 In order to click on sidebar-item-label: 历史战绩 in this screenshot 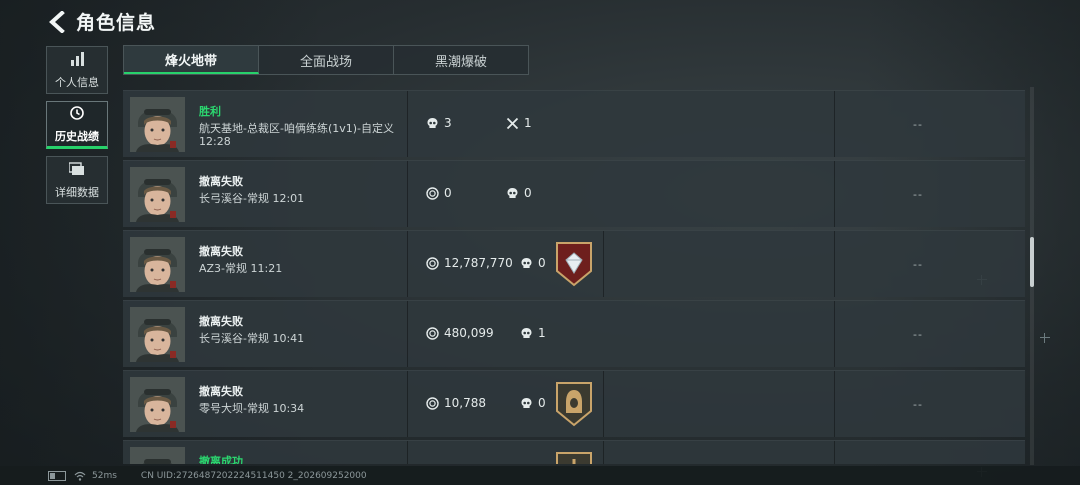, I will do `click(77, 136)`.